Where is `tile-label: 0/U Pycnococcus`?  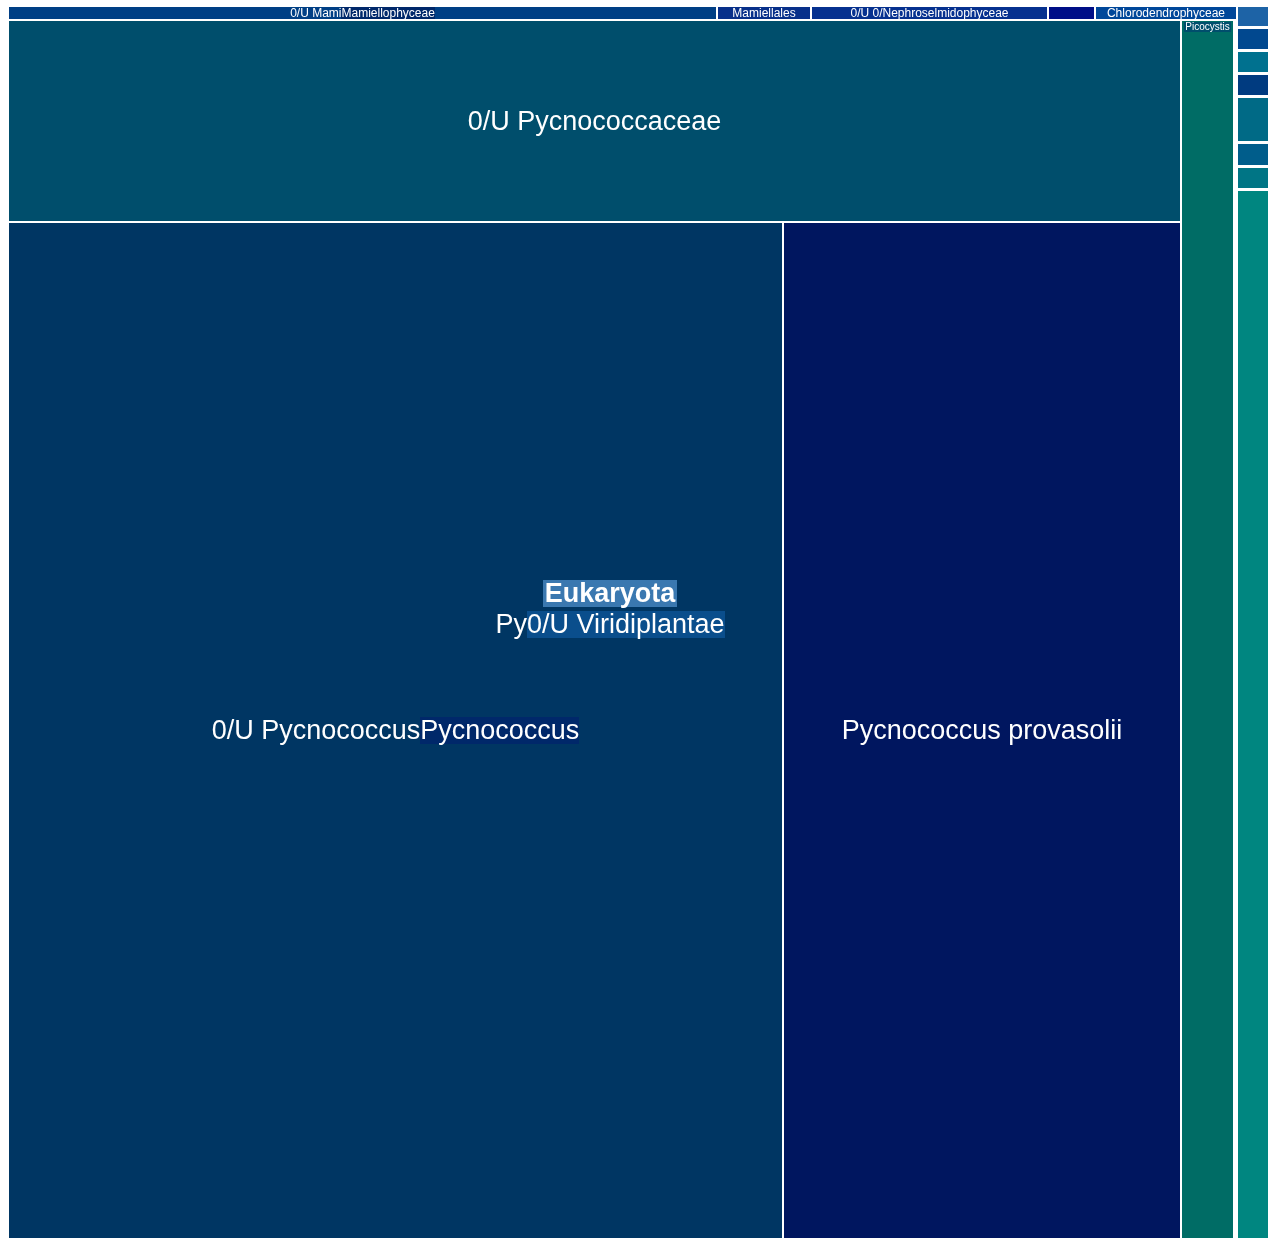
tile-label: 0/U Pycnococcus is located at coordinates (316, 730).